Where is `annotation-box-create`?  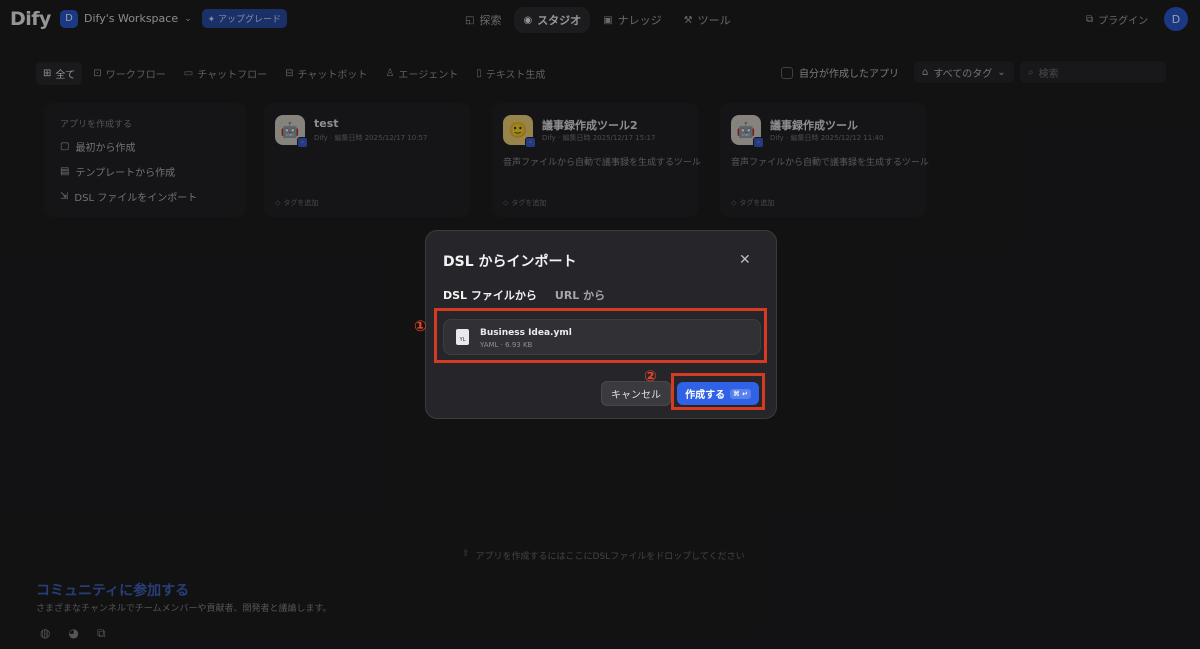
annotation-box-create is located at coordinates (718, 391).